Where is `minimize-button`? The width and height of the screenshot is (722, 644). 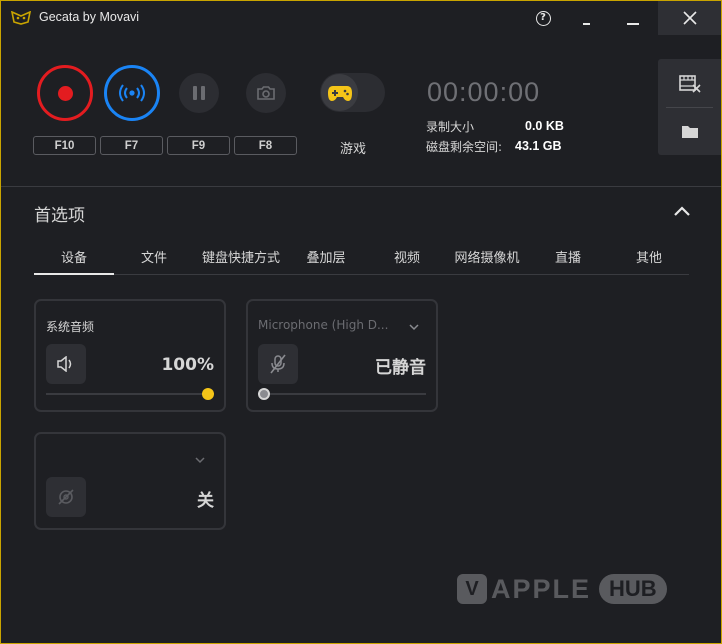 minimize-button is located at coordinates (633, 18).